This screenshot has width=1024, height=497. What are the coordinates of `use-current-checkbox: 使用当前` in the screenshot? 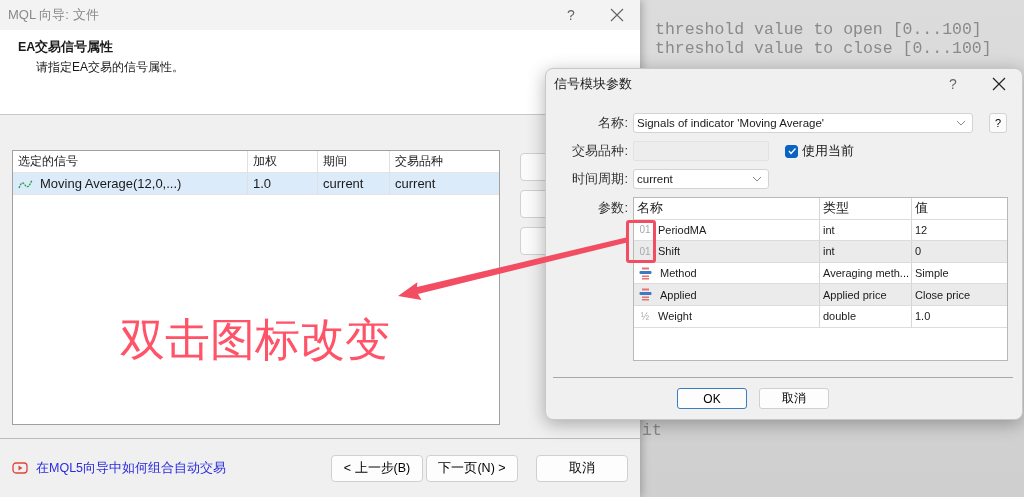 It's located at (819, 151).